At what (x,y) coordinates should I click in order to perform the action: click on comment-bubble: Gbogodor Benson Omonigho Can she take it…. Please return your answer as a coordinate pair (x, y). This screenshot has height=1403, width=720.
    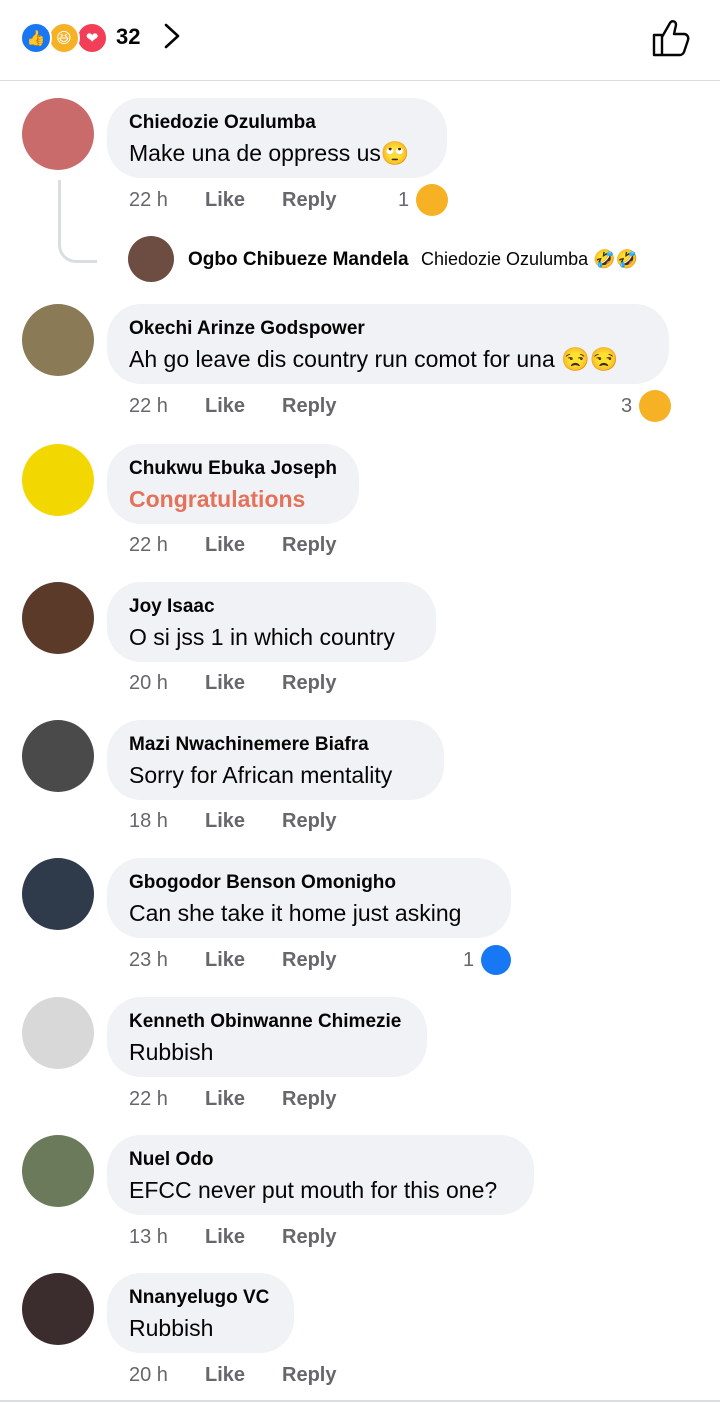
    Looking at the image, I should click on (309, 898).